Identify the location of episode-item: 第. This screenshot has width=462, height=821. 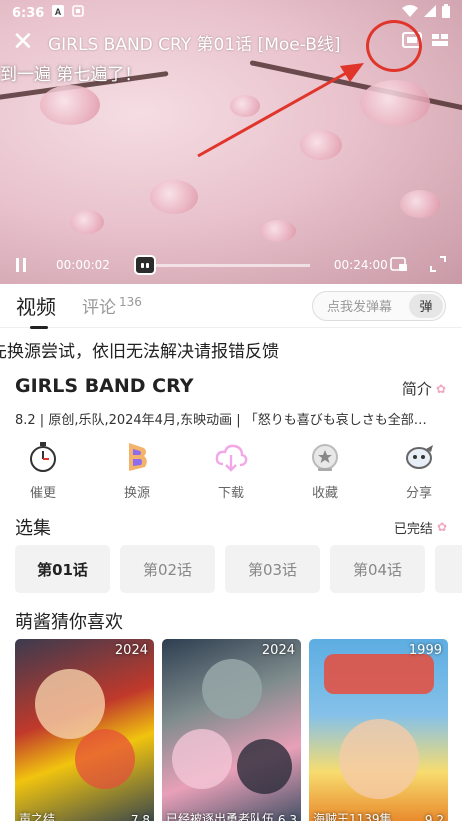
(448, 569).